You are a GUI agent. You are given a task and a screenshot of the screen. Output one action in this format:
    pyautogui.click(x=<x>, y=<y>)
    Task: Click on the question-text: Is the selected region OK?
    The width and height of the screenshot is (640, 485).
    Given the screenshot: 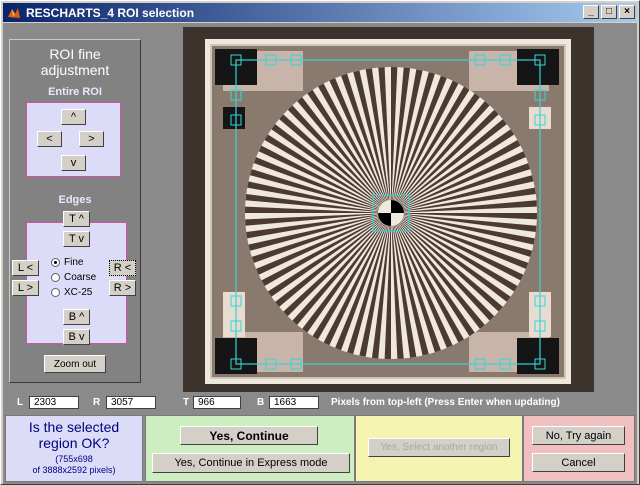 What is the action you would take?
    pyautogui.click(x=74, y=435)
    